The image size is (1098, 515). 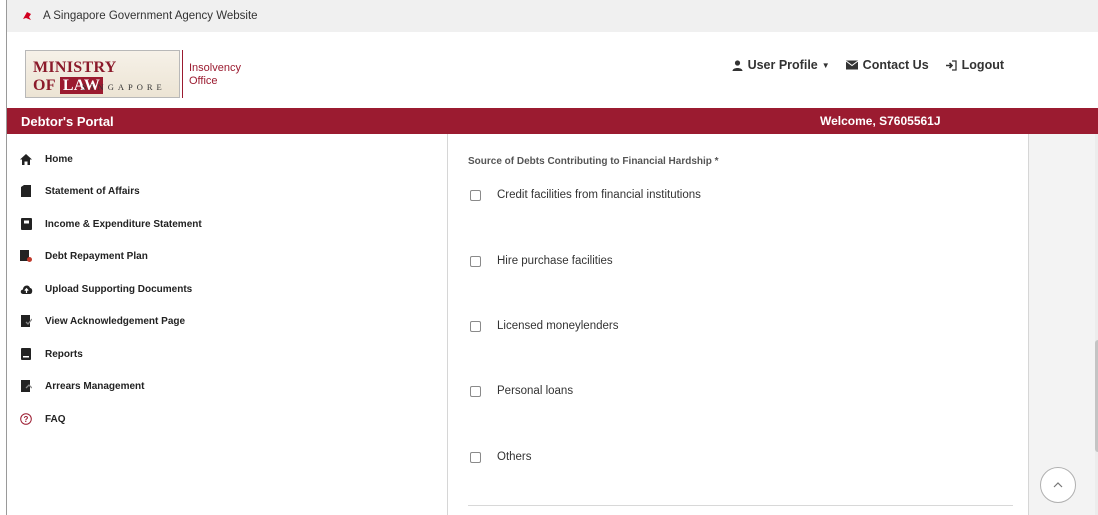 I want to click on logout-label: Logout, so click(x=982, y=65).